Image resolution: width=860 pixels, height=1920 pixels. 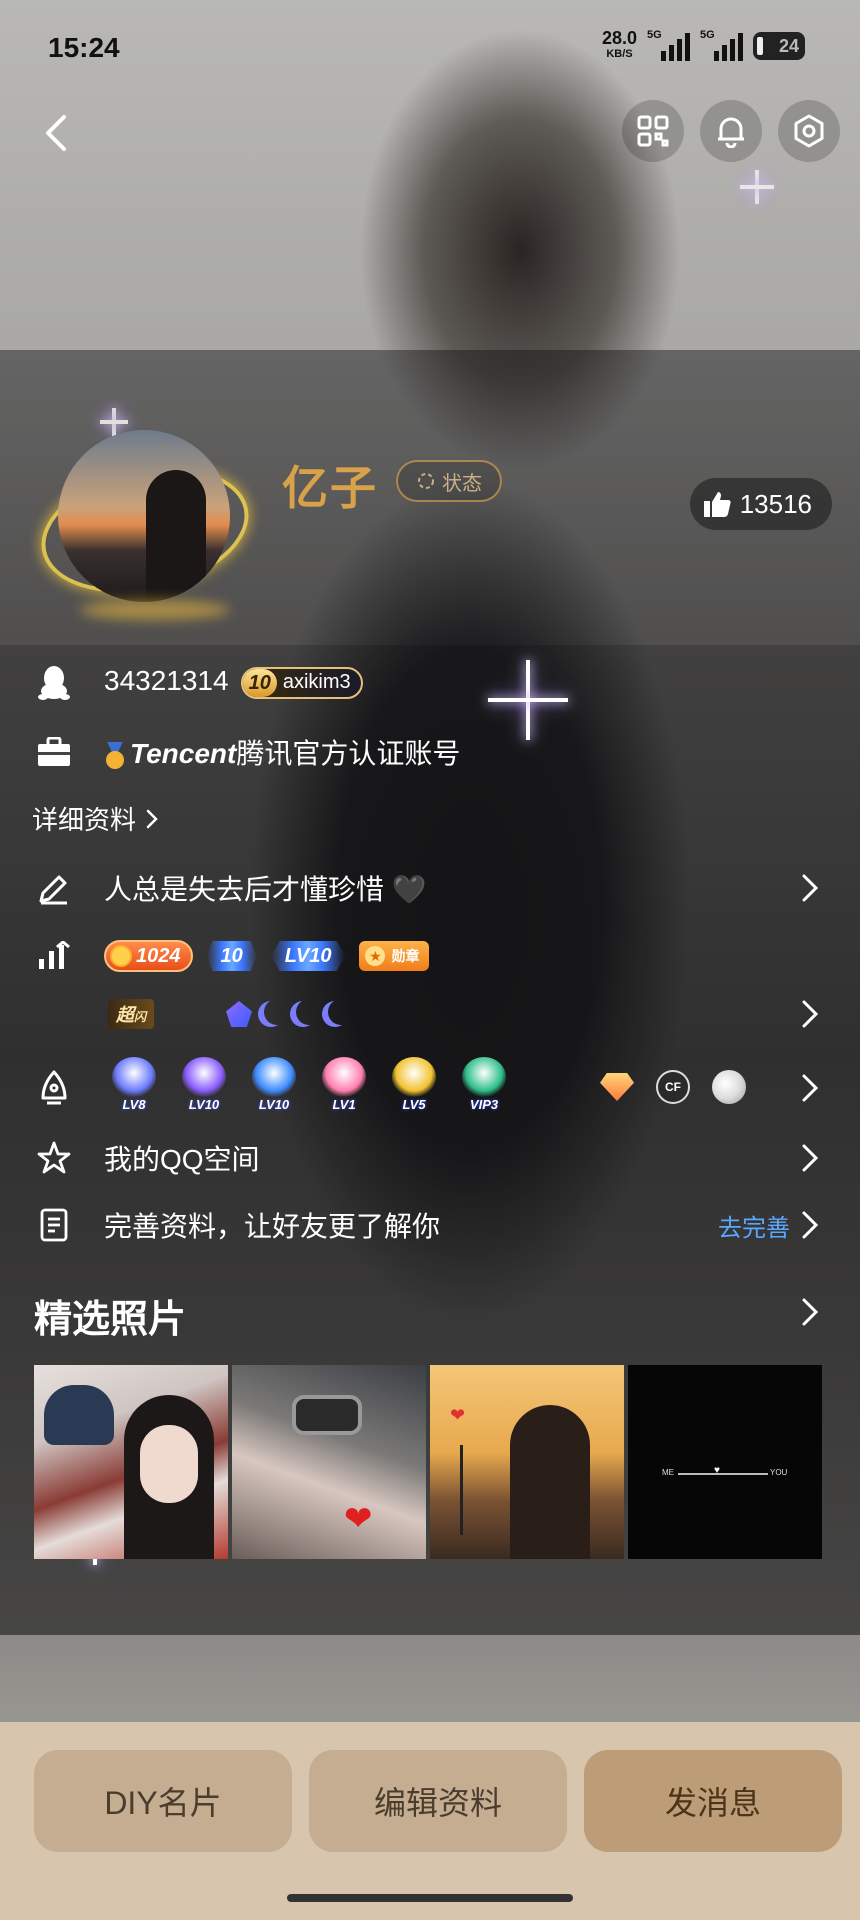 What do you see at coordinates (121, 956) in the screenshot?
I see `coin-icon` at bounding box center [121, 956].